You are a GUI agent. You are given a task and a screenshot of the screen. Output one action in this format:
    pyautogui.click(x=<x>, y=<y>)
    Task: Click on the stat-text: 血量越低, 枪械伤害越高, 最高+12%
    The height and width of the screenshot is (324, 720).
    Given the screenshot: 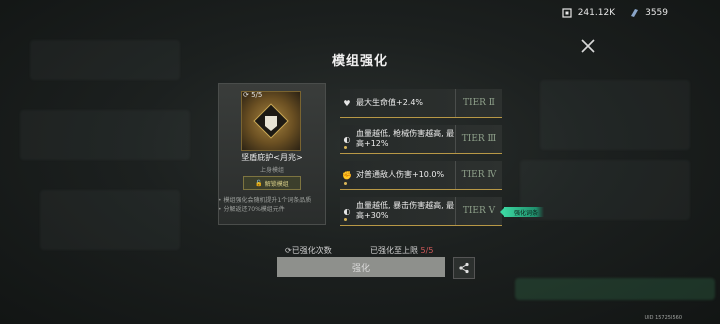 What is the action you would take?
    pyautogui.click(x=405, y=138)
    